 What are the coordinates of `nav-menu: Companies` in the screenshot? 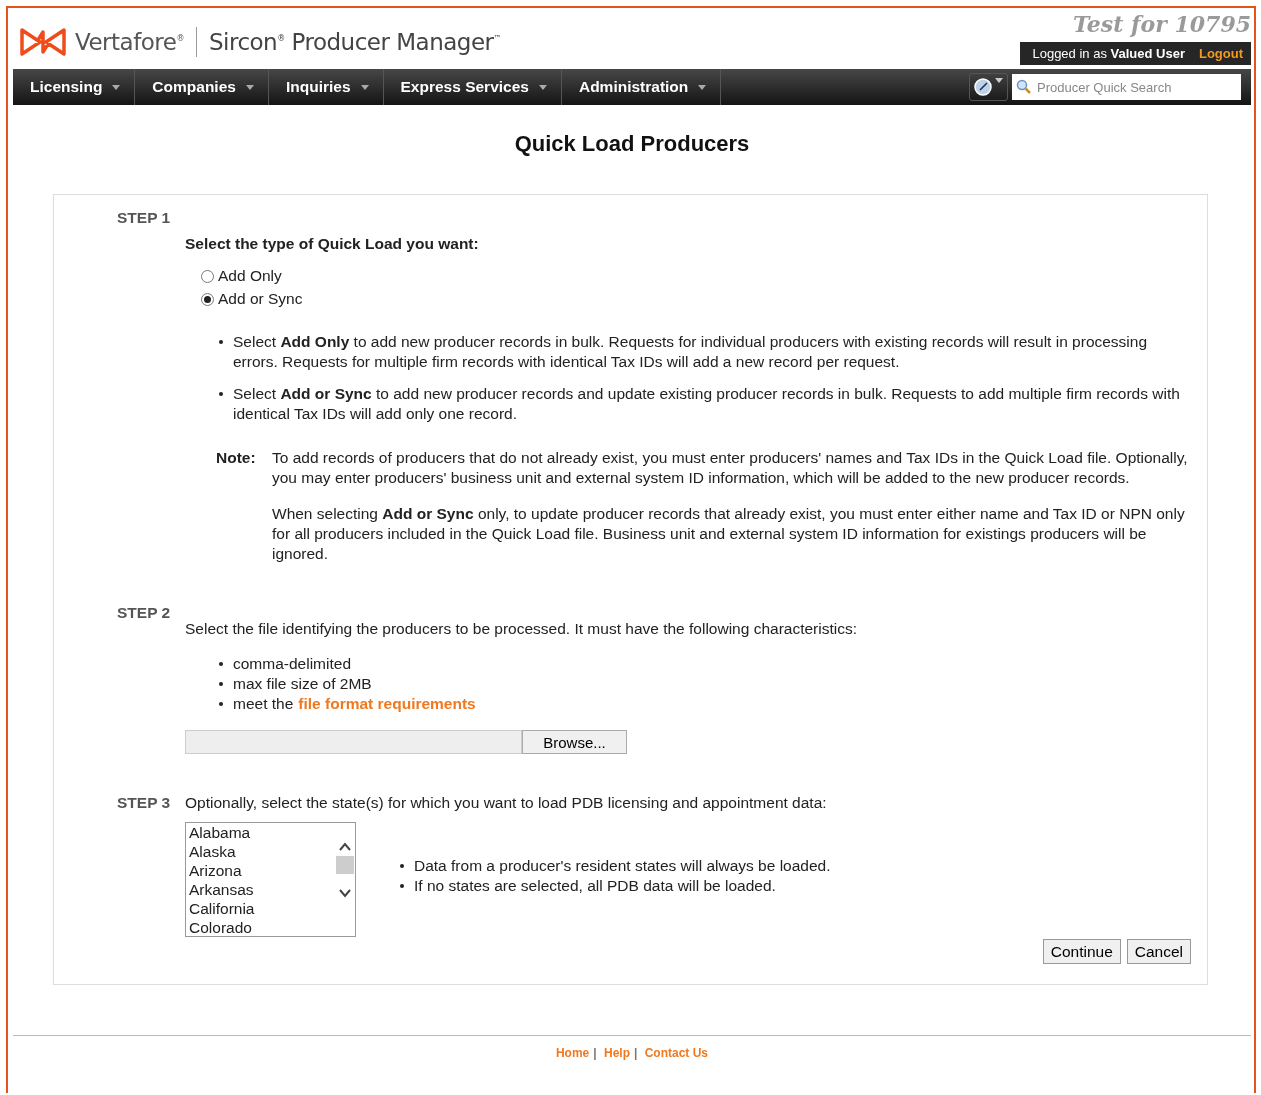 It's located at (202, 87).